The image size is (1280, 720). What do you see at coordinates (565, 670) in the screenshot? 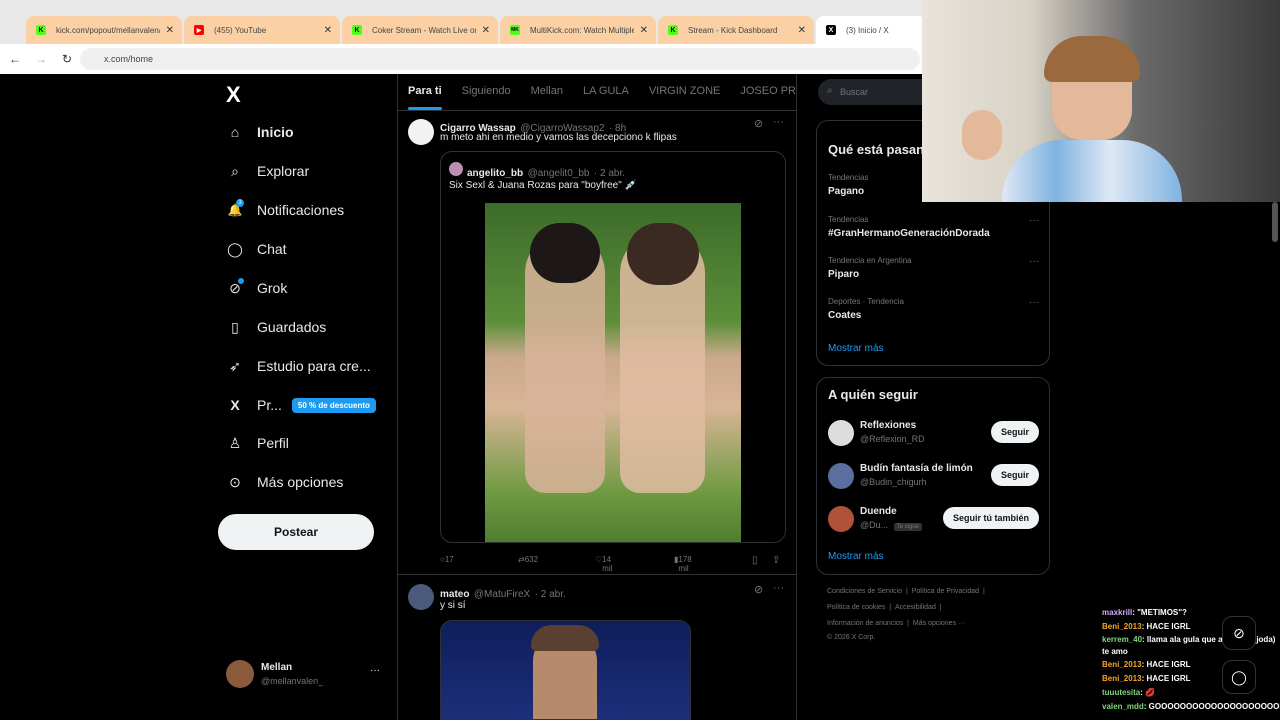
I see `tweet-photo` at bounding box center [565, 670].